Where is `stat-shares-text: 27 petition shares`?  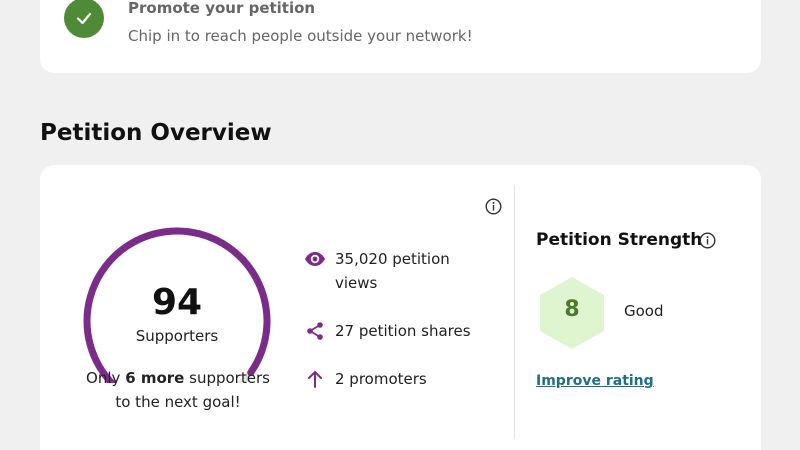
stat-shares-text: 27 petition shares is located at coordinates (403, 331).